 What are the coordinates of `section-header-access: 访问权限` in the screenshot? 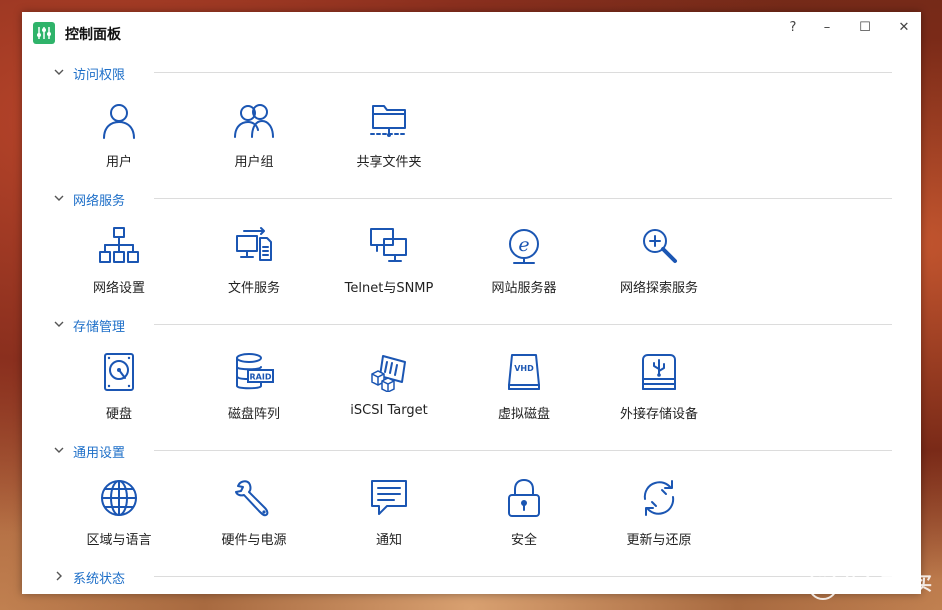 It's located at (472, 73).